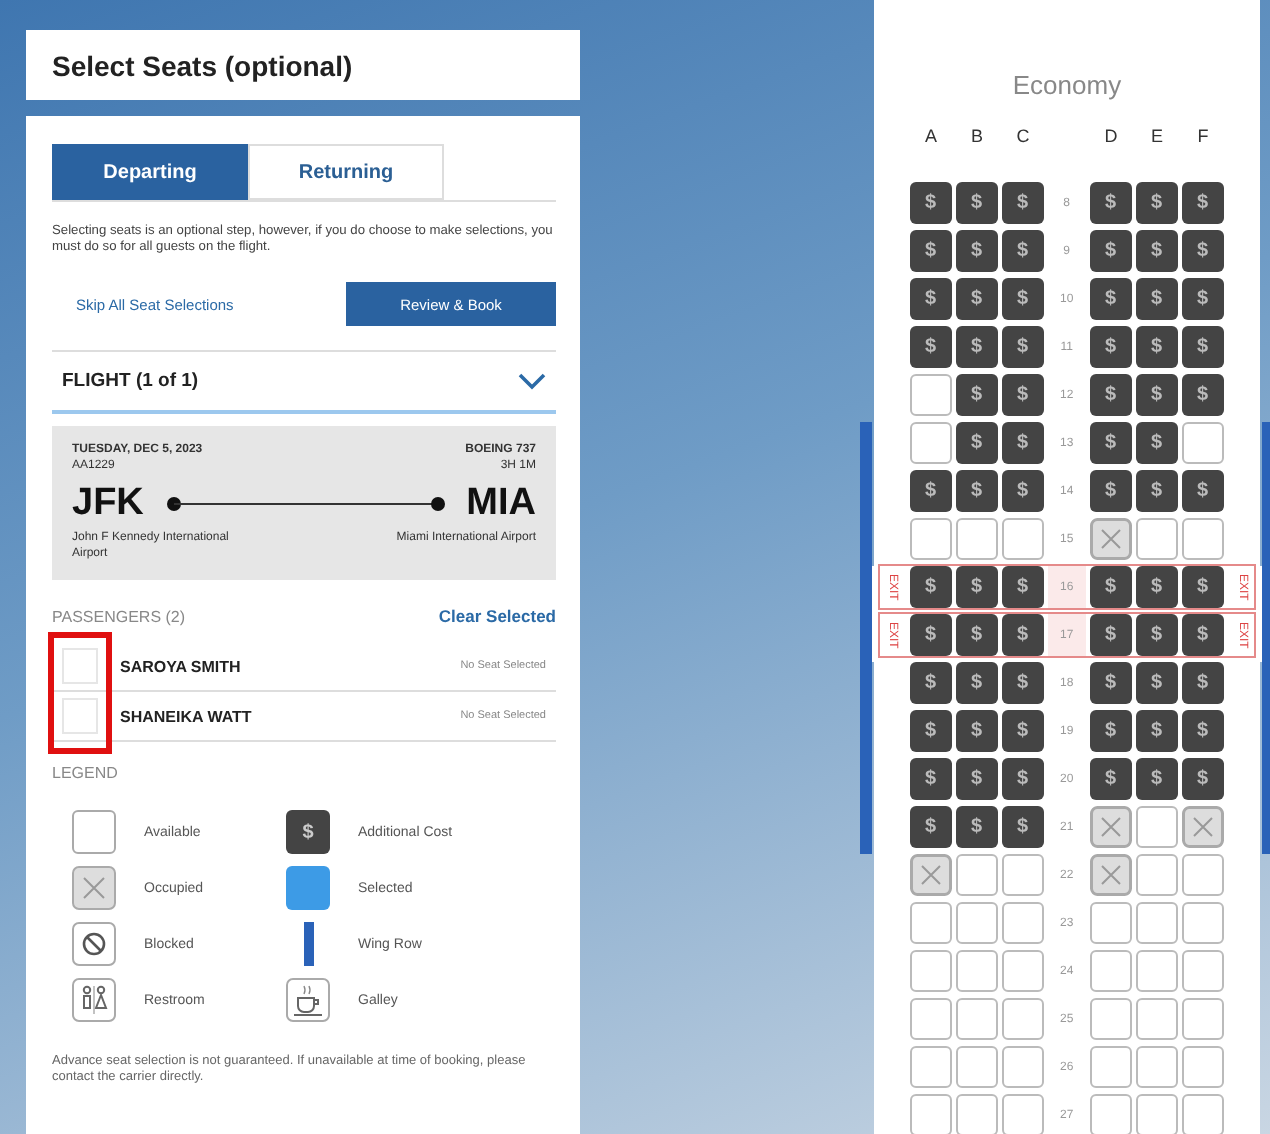 The image size is (1270, 1134). What do you see at coordinates (150, 172) in the screenshot?
I see `flight-tab: Departing` at bounding box center [150, 172].